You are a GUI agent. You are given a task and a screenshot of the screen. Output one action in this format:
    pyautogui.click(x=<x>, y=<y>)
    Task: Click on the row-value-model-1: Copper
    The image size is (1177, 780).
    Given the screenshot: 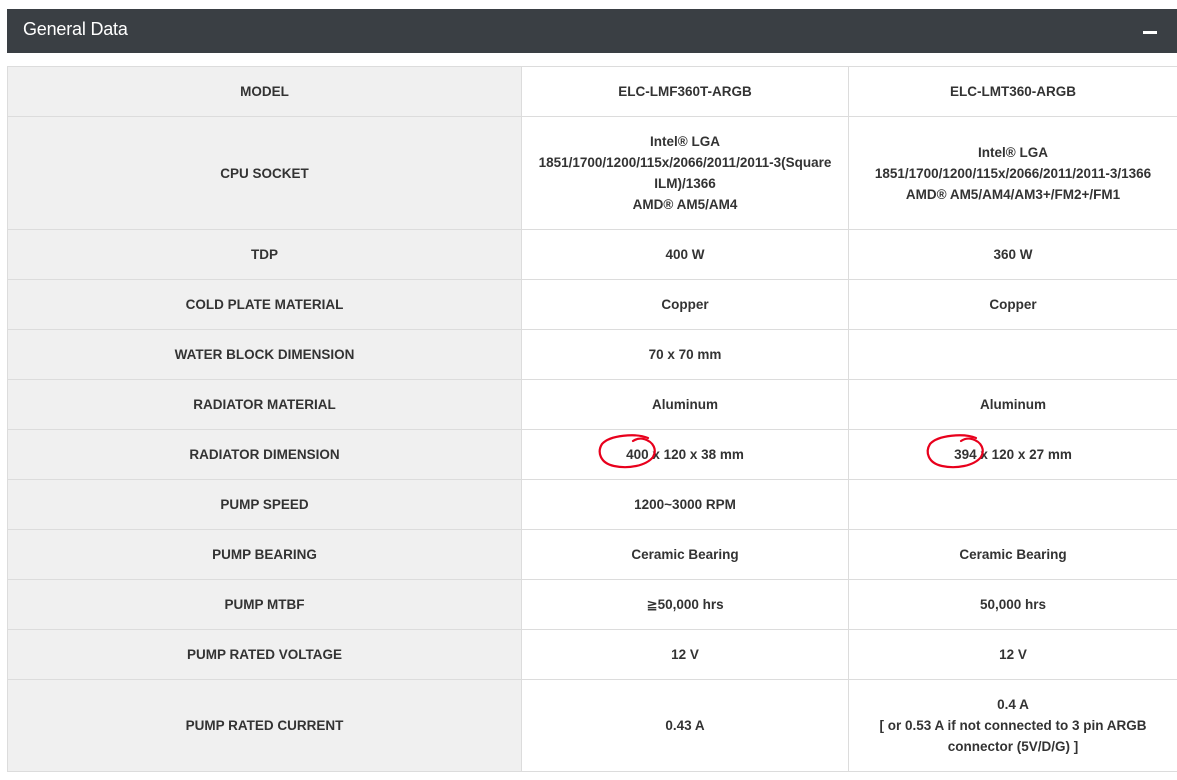 What is the action you would take?
    pyautogui.click(x=685, y=304)
    